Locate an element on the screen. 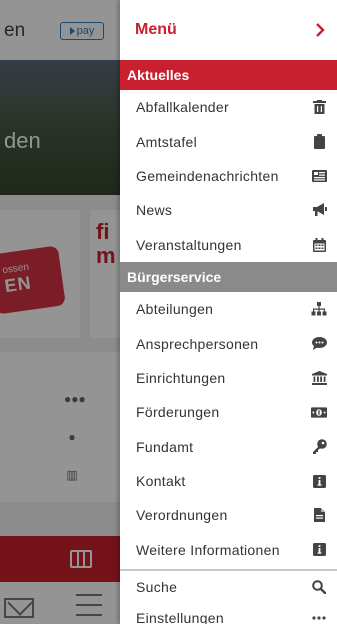 This screenshot has width=337, height=624. menu-item-gemeindenachrichten: Gemeindenachrichten is located at coordinates (228, 176).